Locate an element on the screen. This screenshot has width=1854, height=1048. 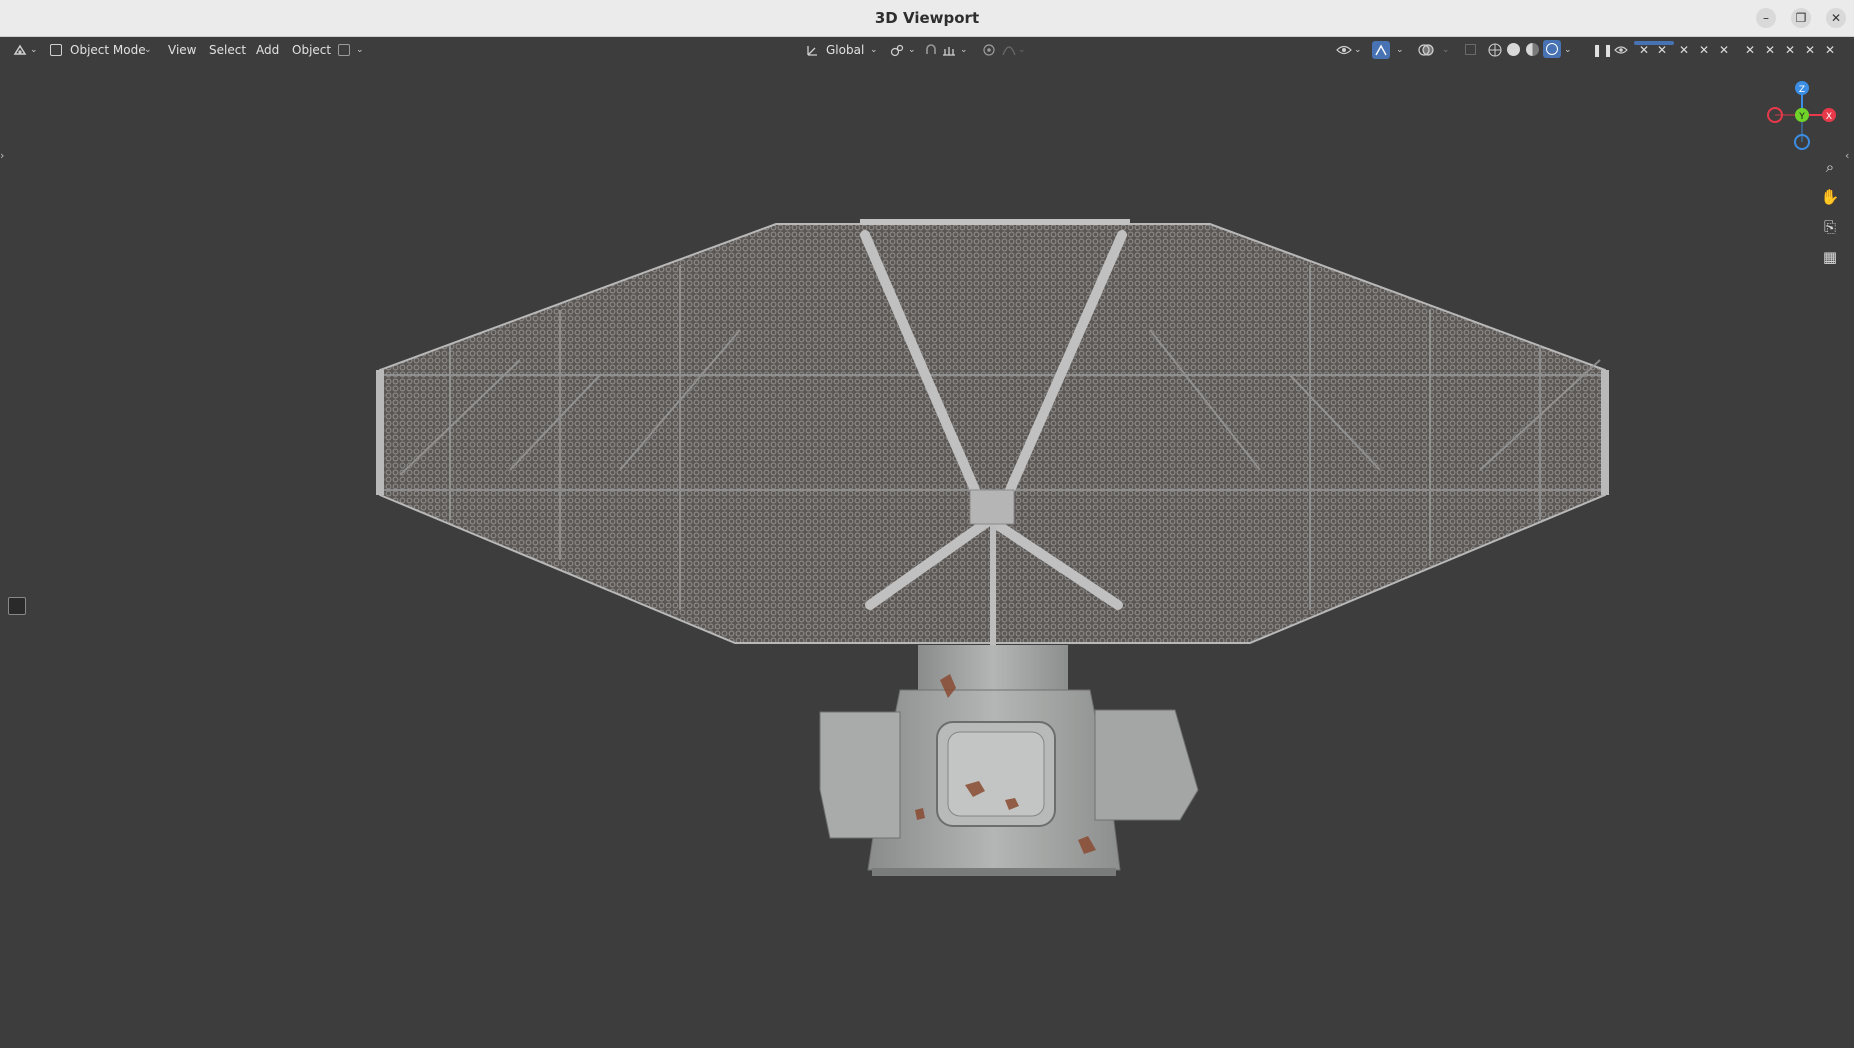
shading-modes: ⌄ is located at coordinates (1530, 49).